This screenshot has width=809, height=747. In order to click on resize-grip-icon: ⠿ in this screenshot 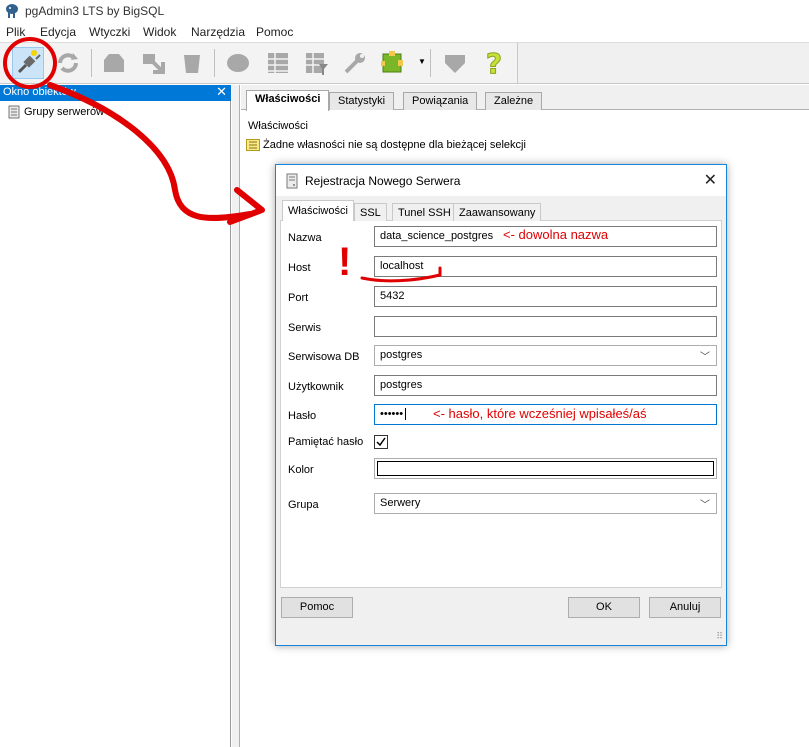, I will do `click(719, 636)`.